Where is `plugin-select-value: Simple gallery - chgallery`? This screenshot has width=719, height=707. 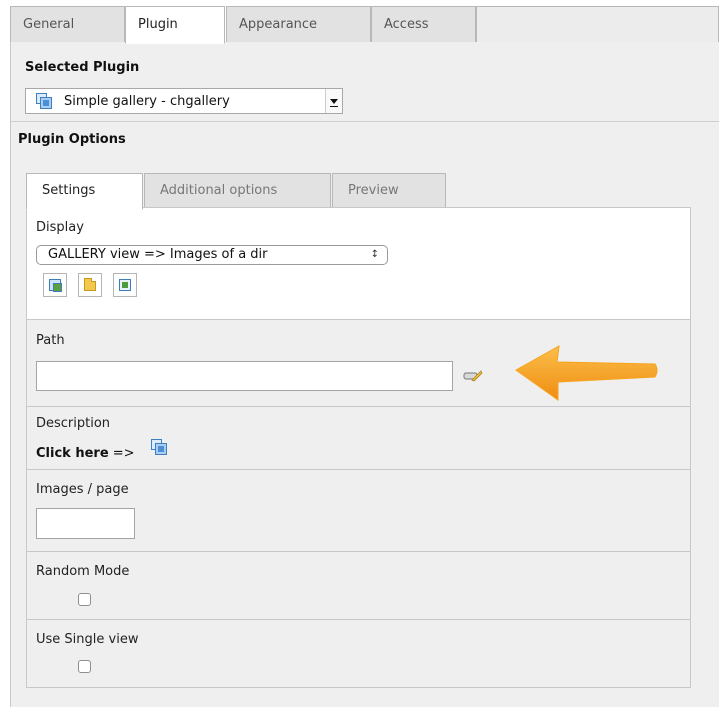 plugin-select-value: Simple gallery - chgallery is located at coordinates (147, 101).